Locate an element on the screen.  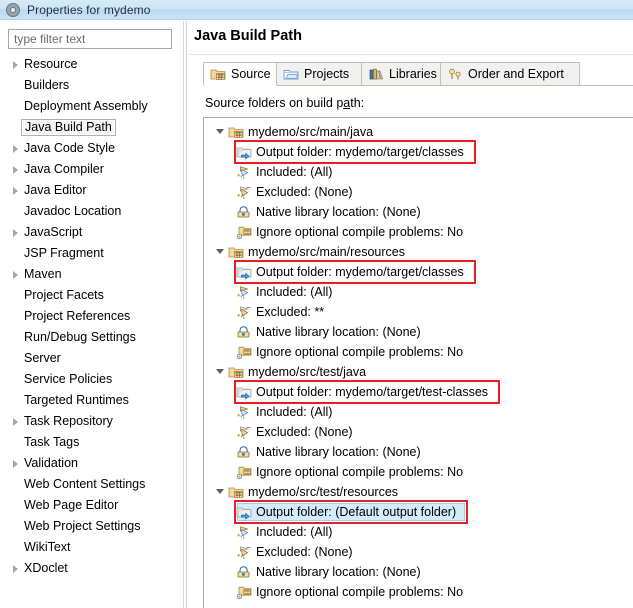
panel-divider is located at coordinates (185, 314).